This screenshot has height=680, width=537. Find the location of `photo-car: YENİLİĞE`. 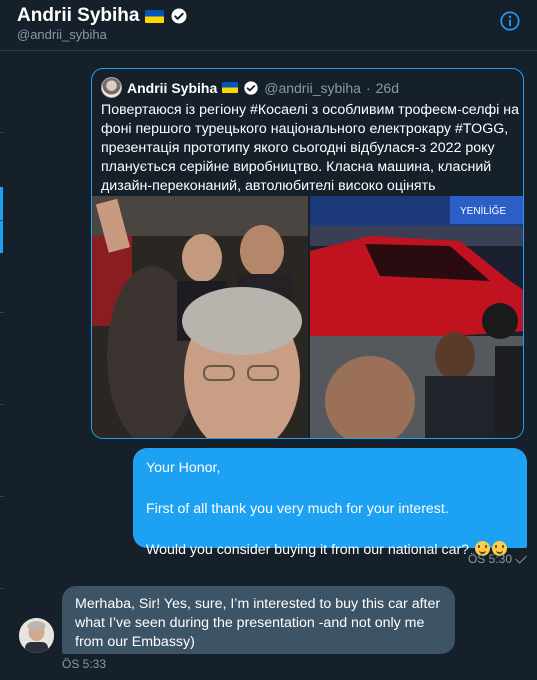

photo-car: YENİLİĞE is located at coordinates (416, 317).